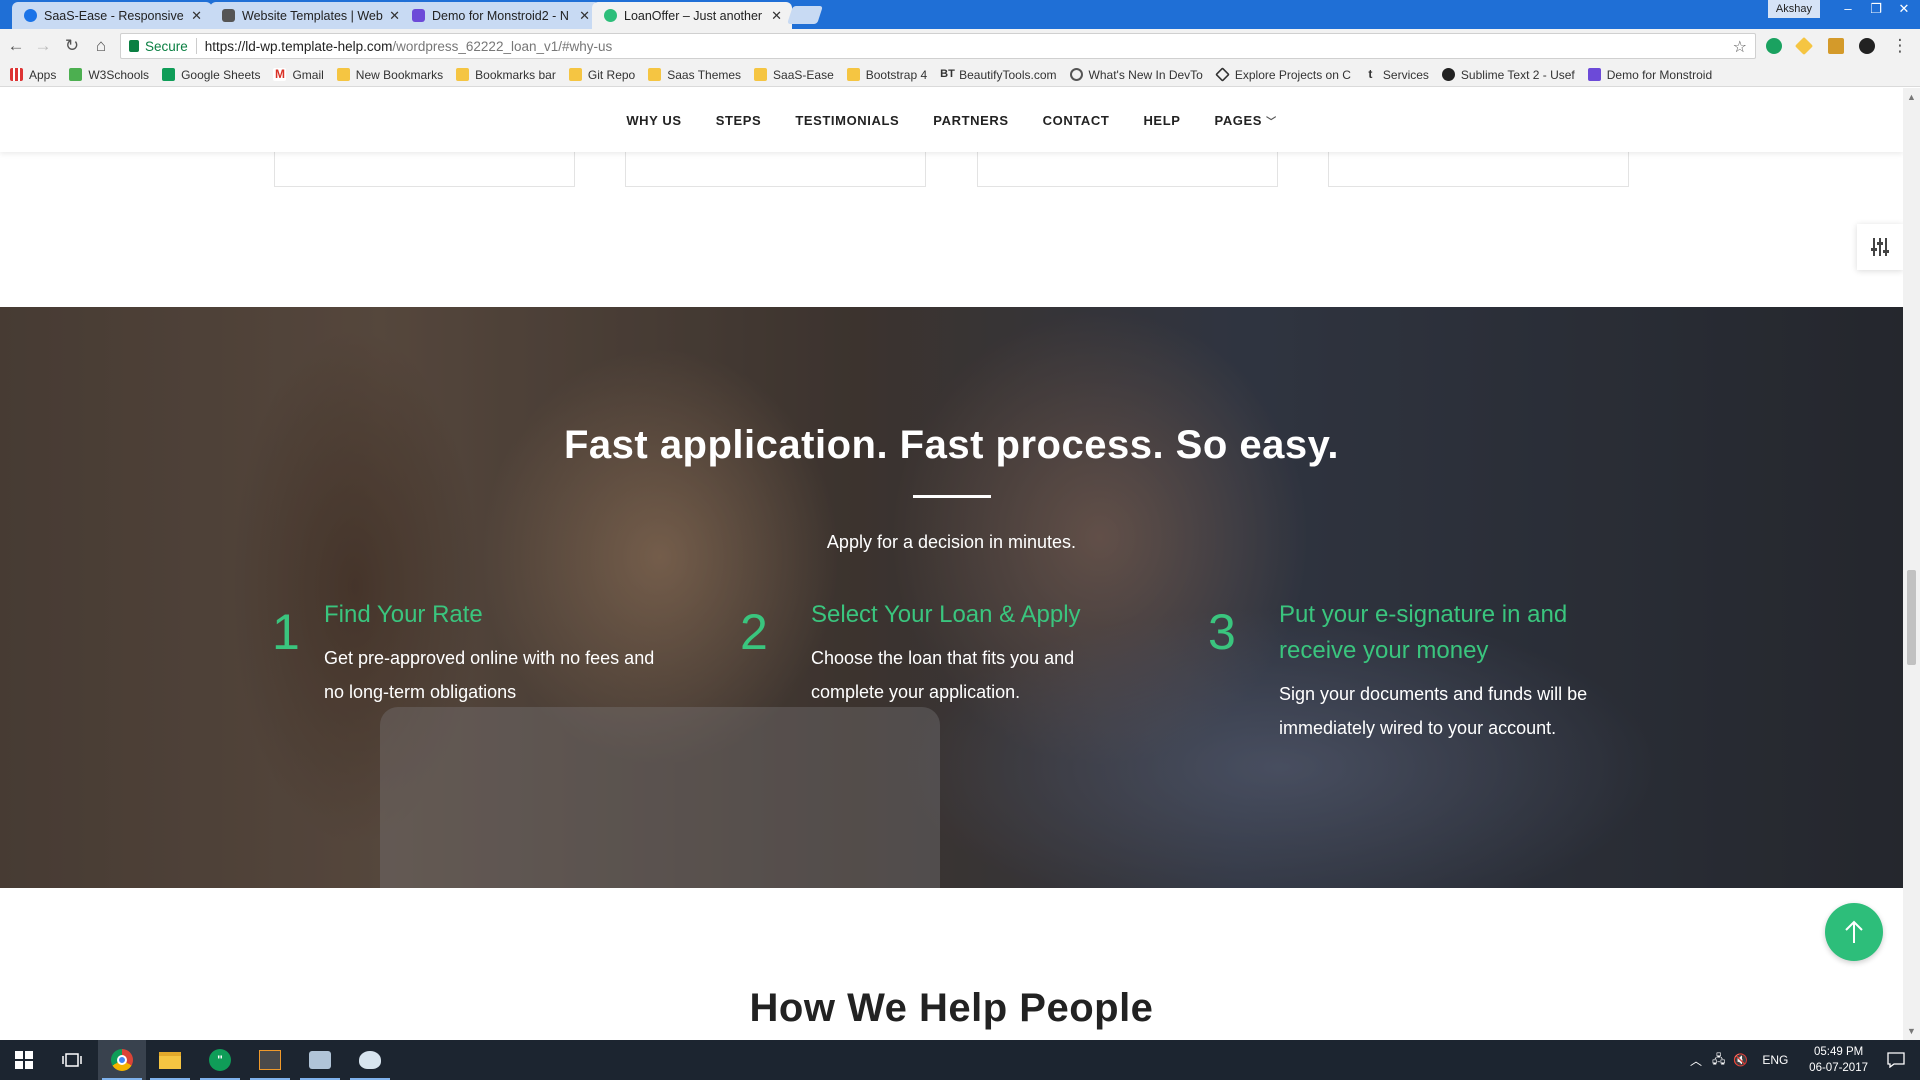 This screenshot has height=1080, width=1920. What do you see at coordinates (1649, 75) in the screenshot?
I see `bookmark-item: Demo for Monstroid` at bounding box center [1649, 75].